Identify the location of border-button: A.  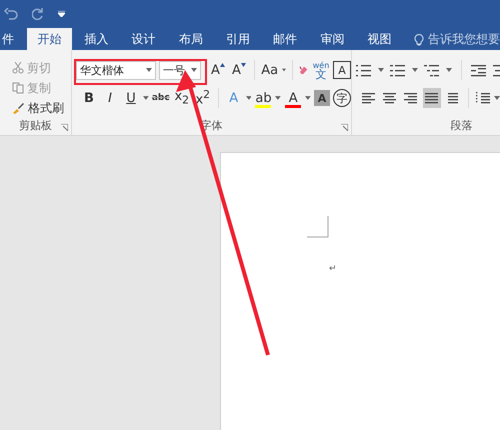
(342, 70).